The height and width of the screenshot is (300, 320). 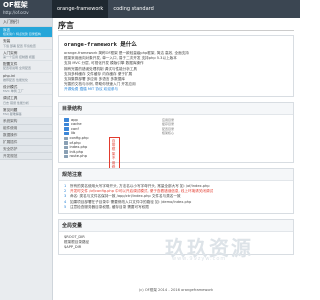 I want to click on nav-orange-framework: orange-framework, so click(x=80, y=9).